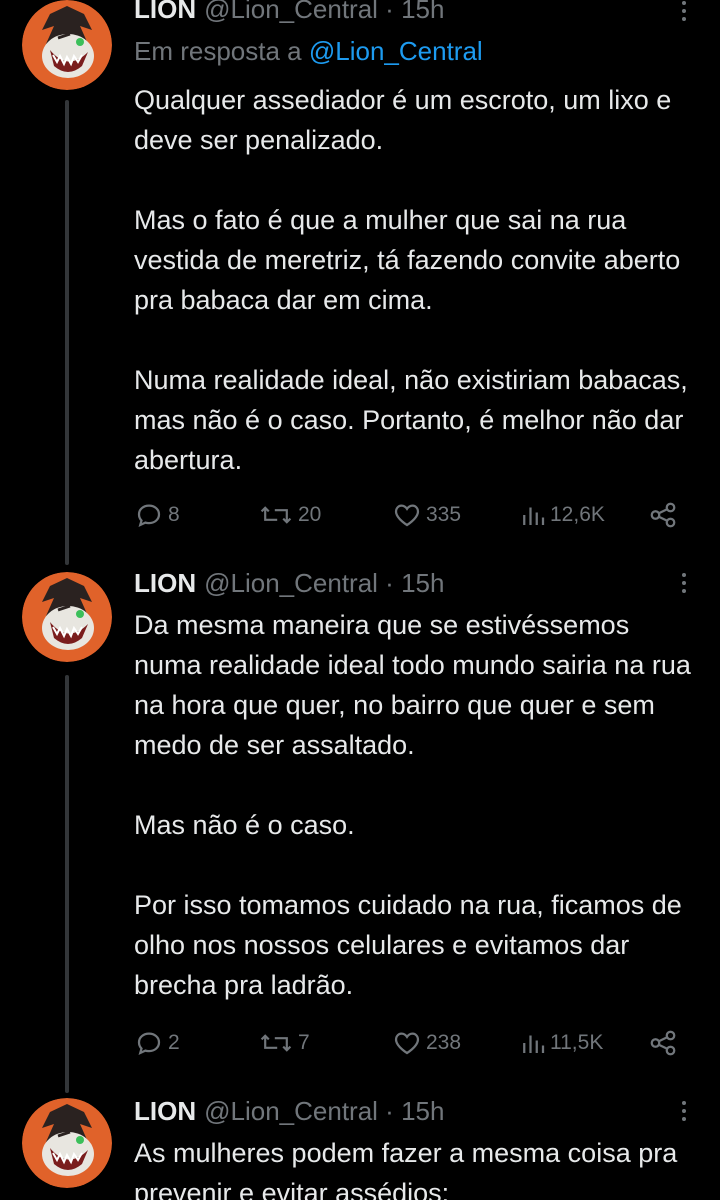  Describe the element at coordinates (310, 514) in the screenshot. I see `retweet-count: 20` at that location.